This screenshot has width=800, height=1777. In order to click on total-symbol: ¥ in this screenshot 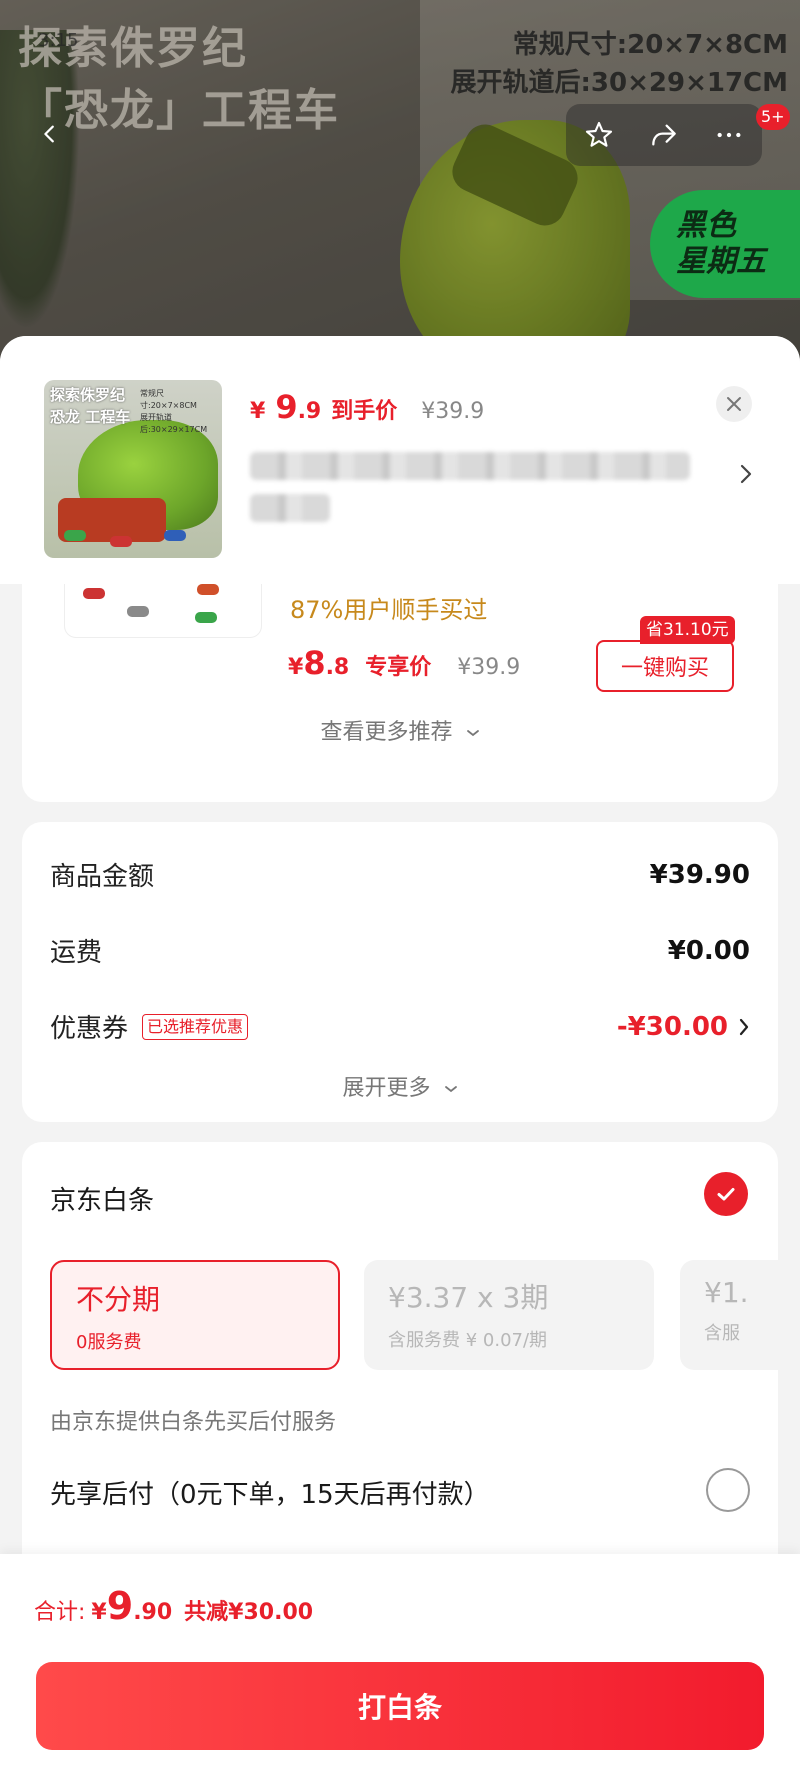, I will do `click(99, 1612)`.